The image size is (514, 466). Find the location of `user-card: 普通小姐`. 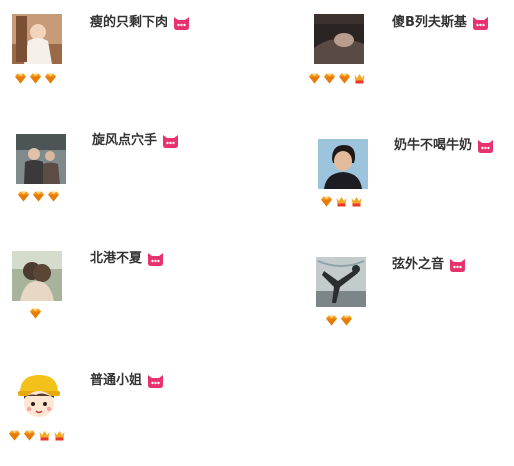

user-card: 普通小姐 is located at coordinates (128, 416).